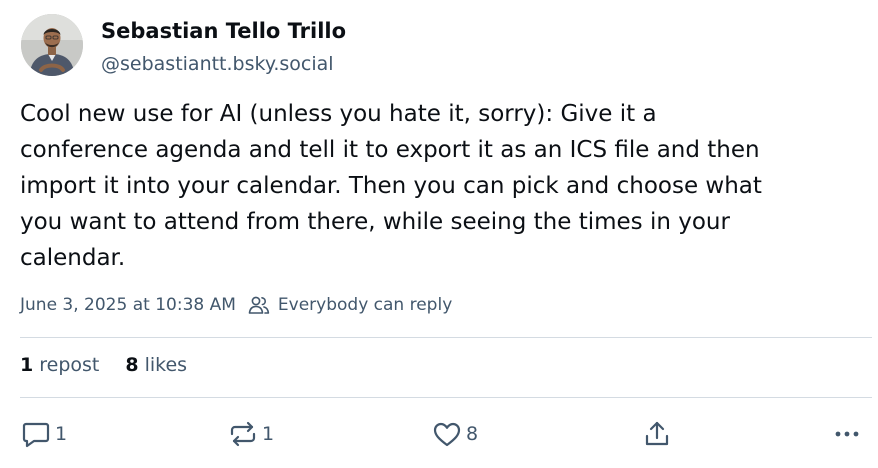 Image resolution: width=878 pixels, height=468 pixels. I want to click on reply-count: 1, so click(61, 434).